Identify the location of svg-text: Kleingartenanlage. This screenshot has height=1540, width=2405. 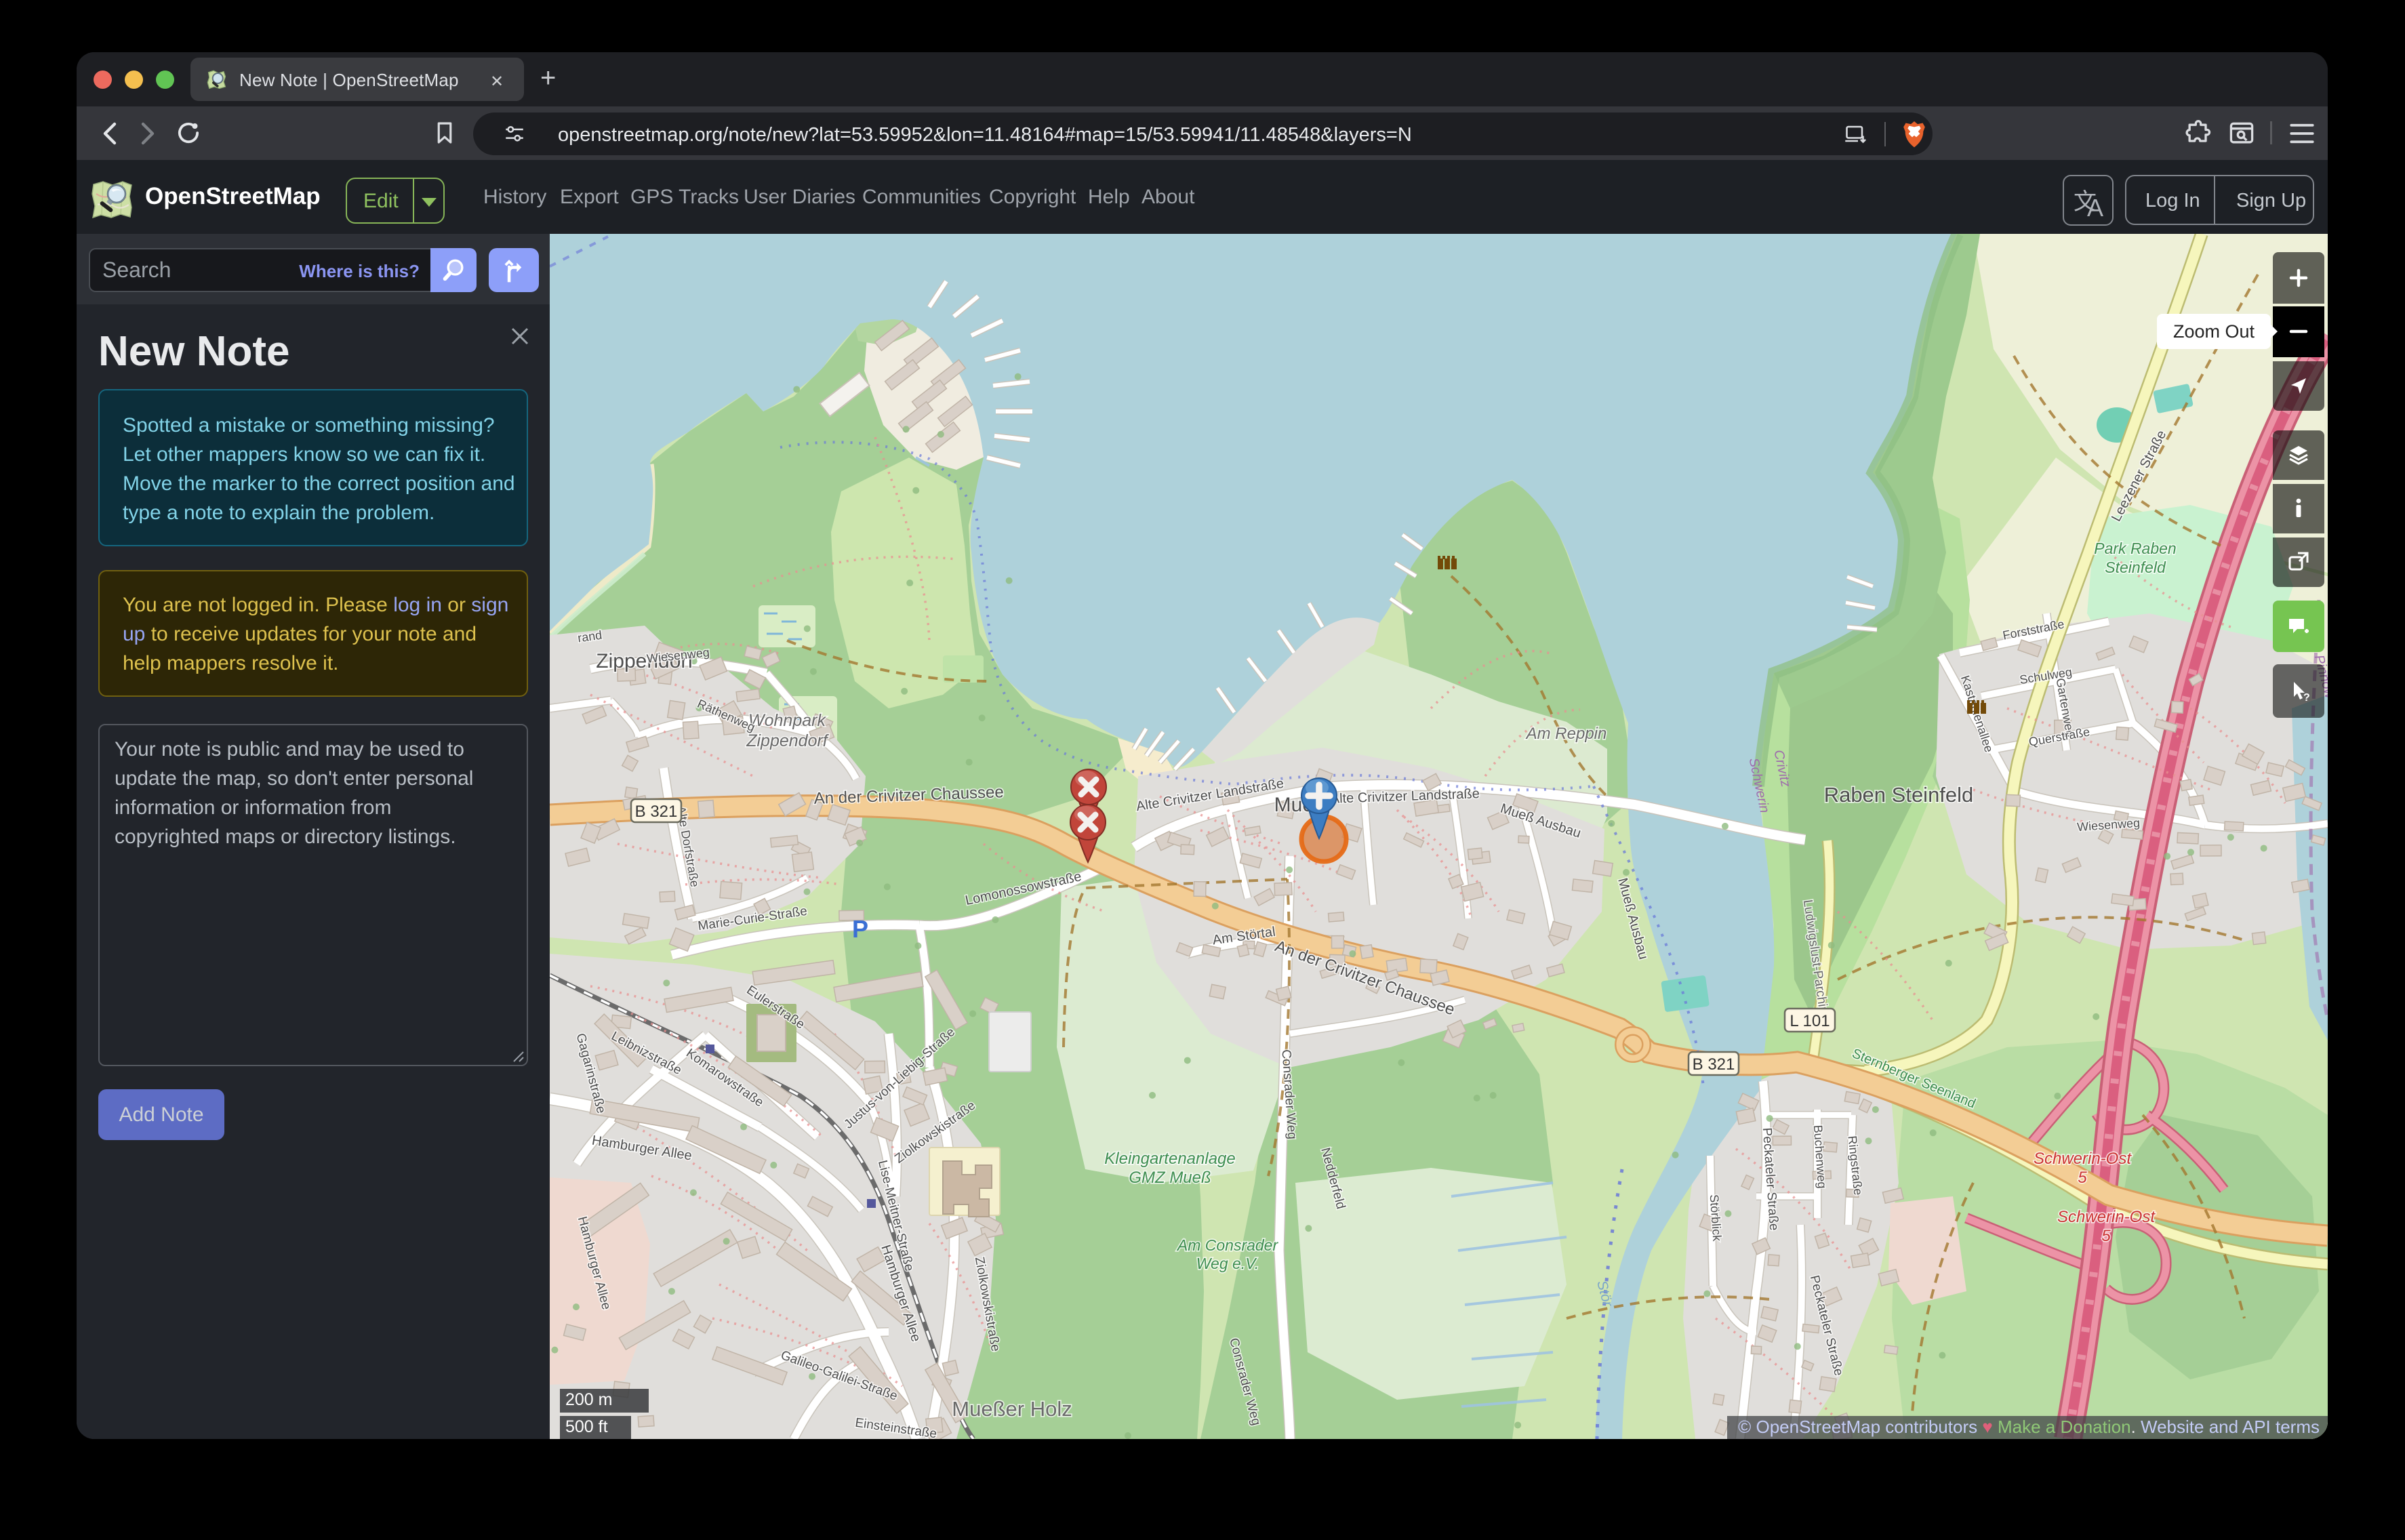
(1170, 1159).